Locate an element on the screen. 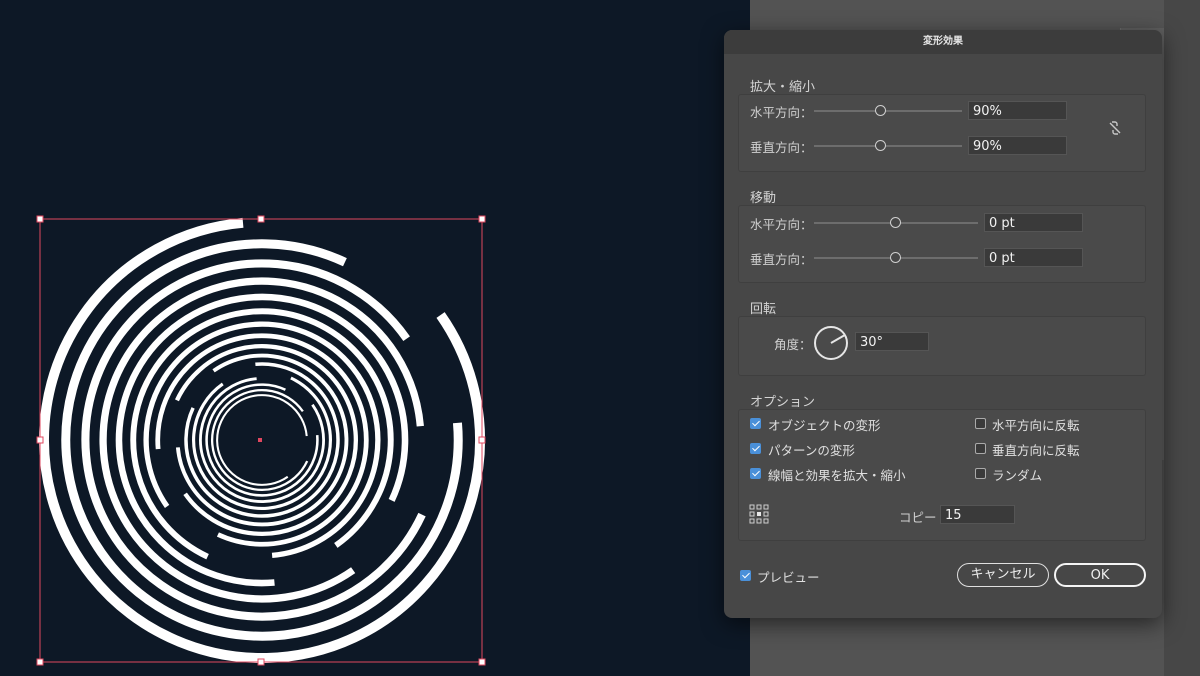  move-horizontal-label: 水平方向： is located at coordinates (781, 224).